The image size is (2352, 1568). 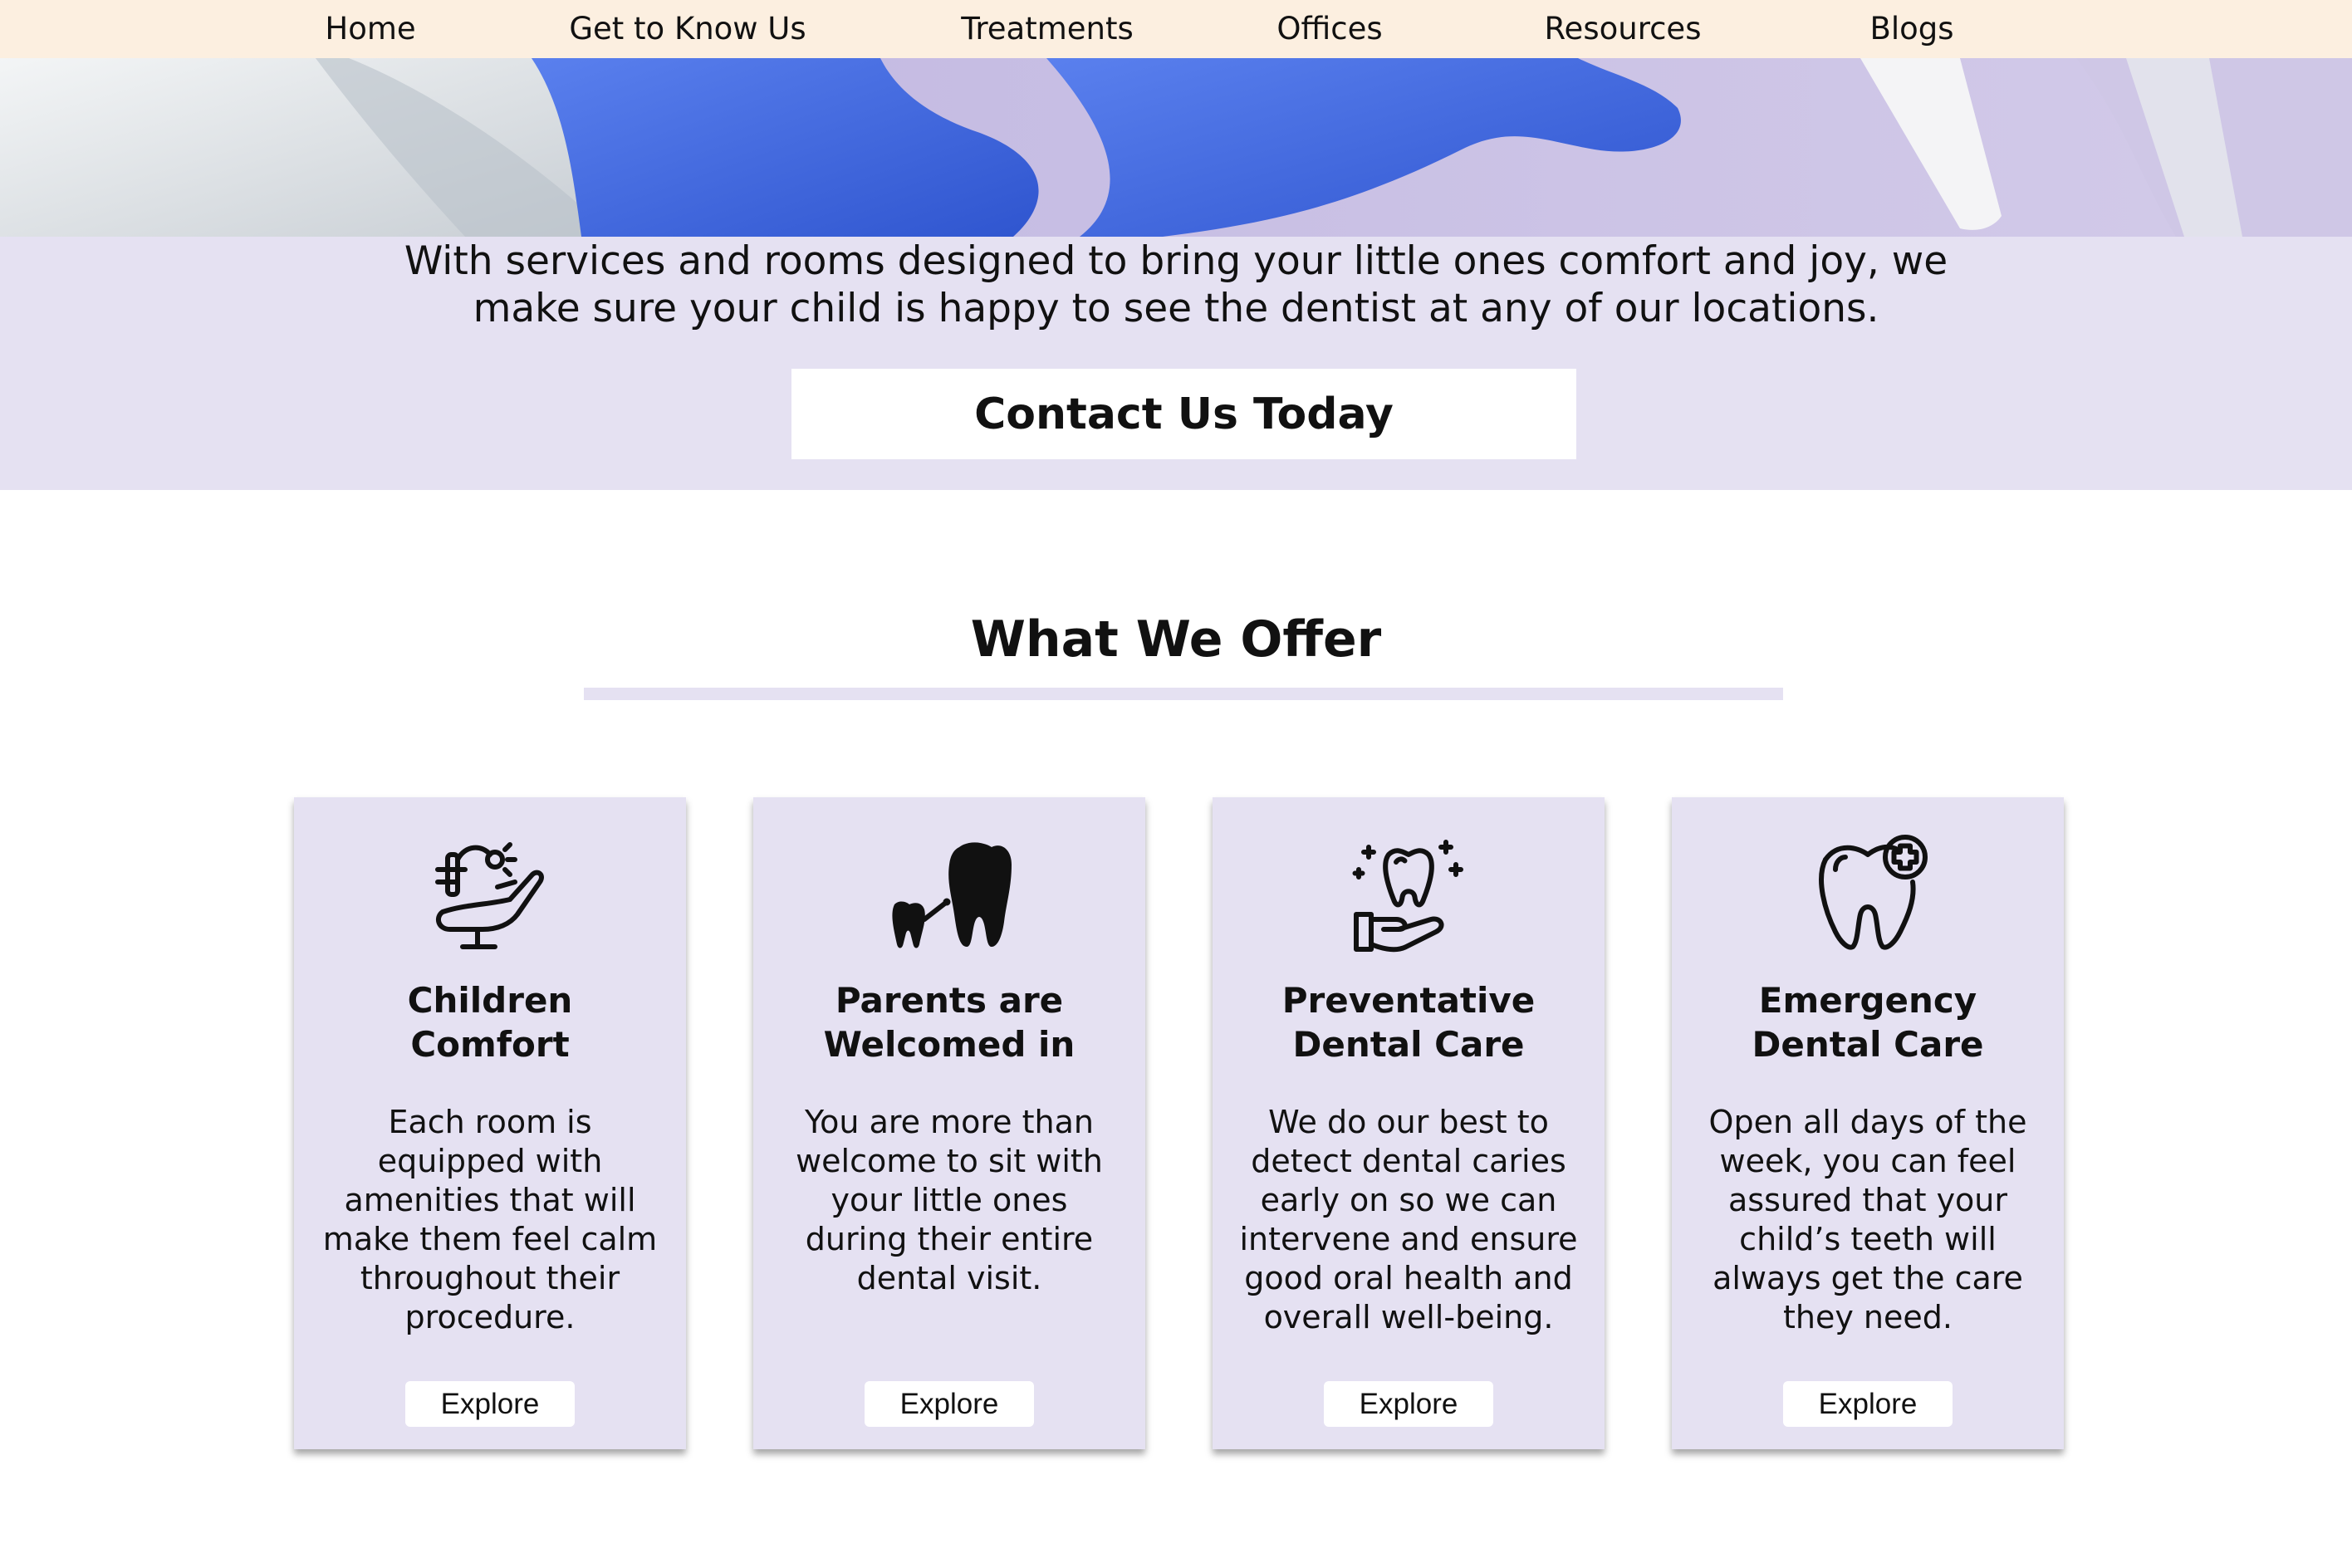 I want to click on card-title: Children Comfort, so click(x=490, y=1022).